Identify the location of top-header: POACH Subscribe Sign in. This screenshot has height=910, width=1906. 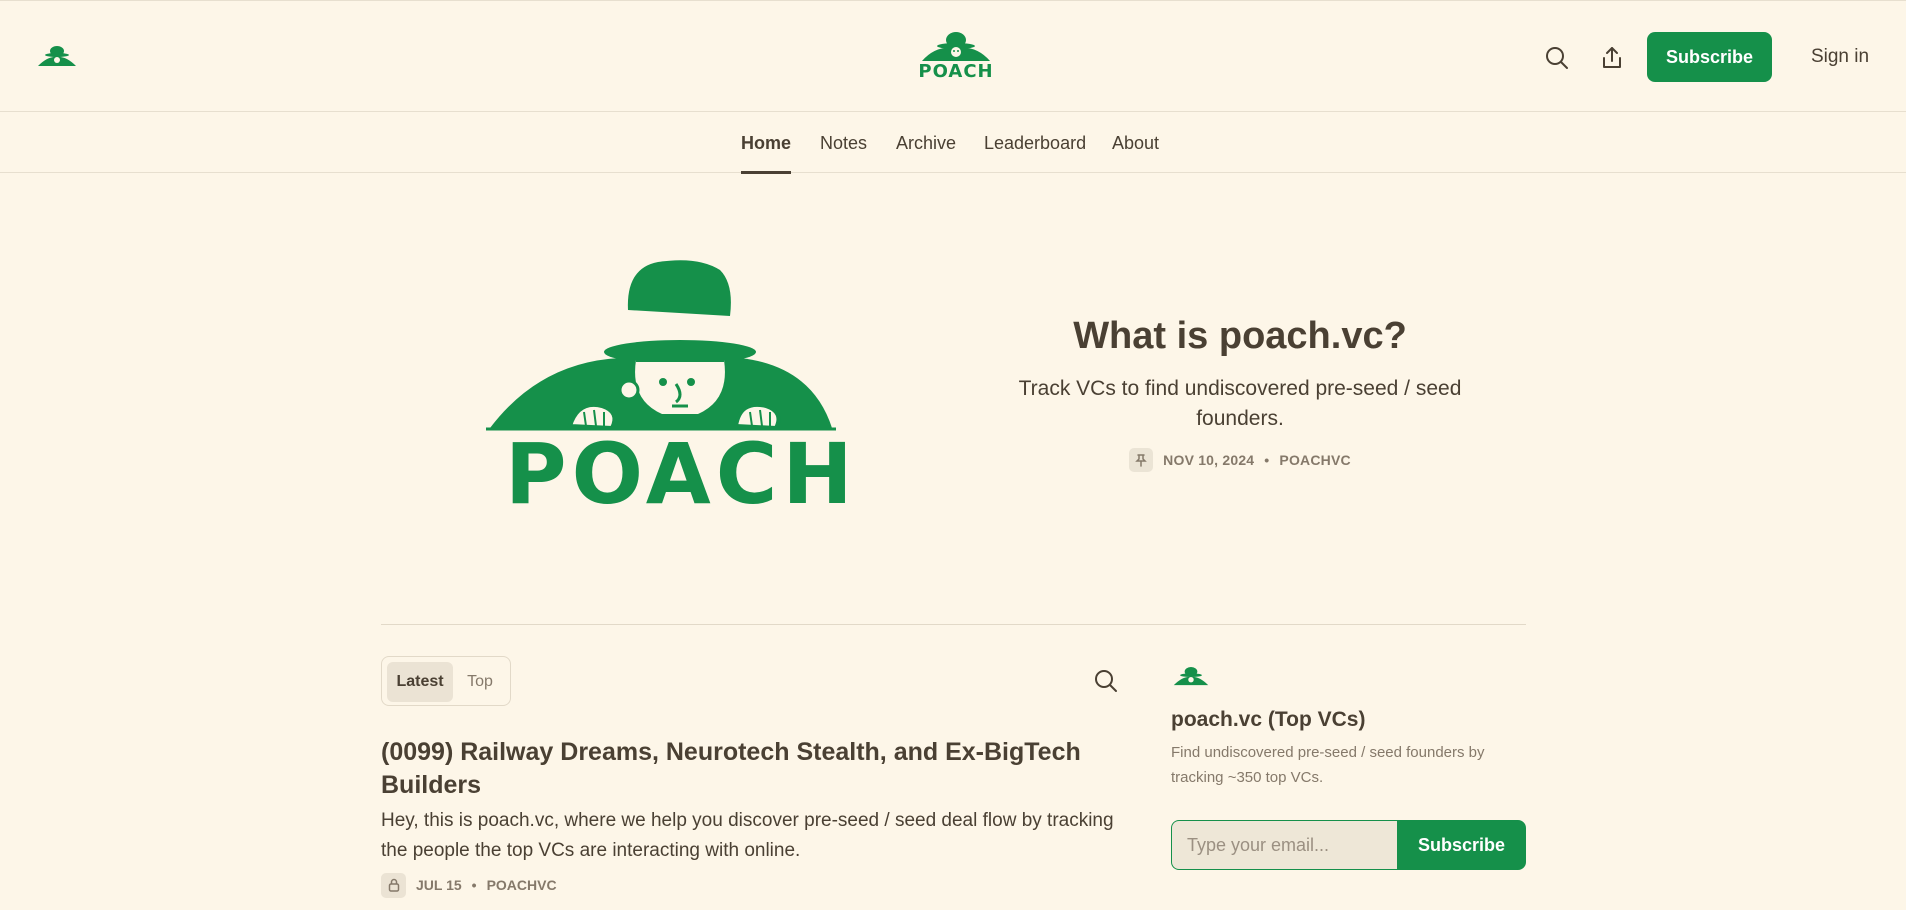
(953, 56).